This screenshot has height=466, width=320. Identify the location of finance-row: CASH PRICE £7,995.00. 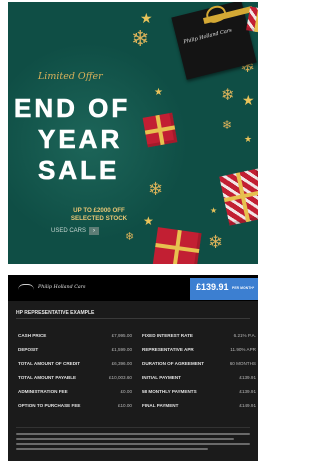
(75, 337).